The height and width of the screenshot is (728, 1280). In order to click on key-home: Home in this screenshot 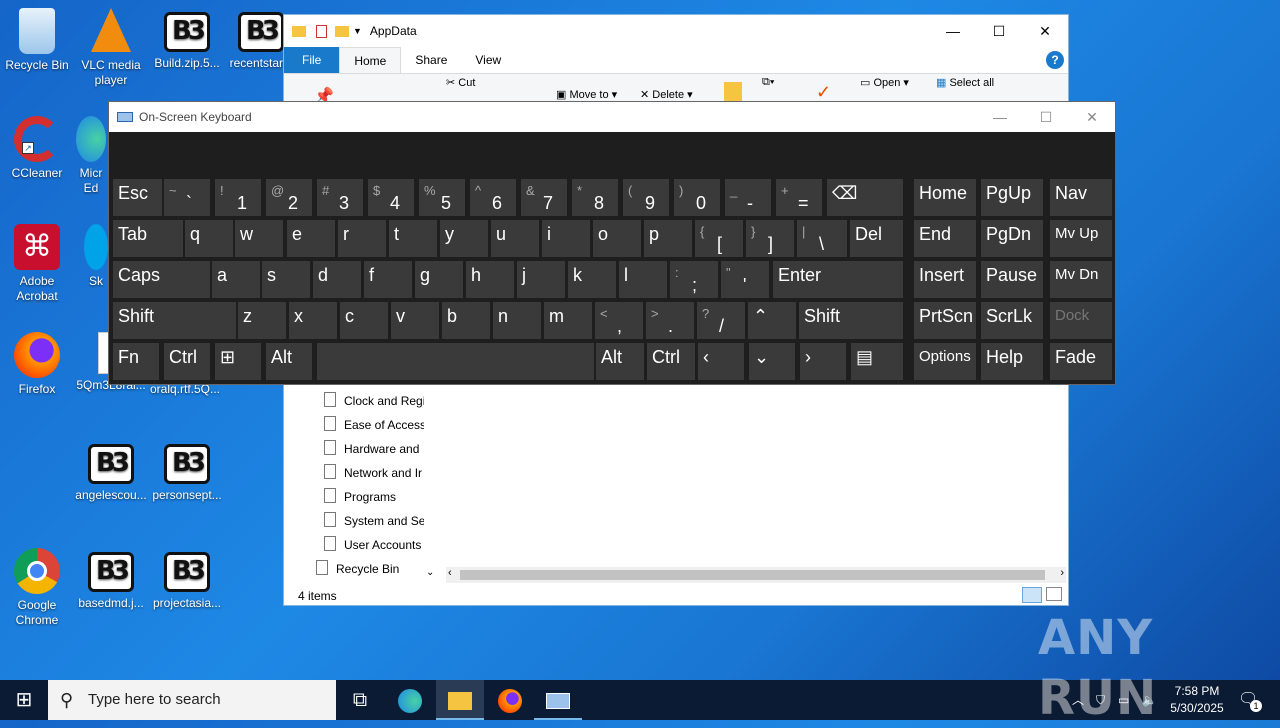, I will do `click(945, 197)`.